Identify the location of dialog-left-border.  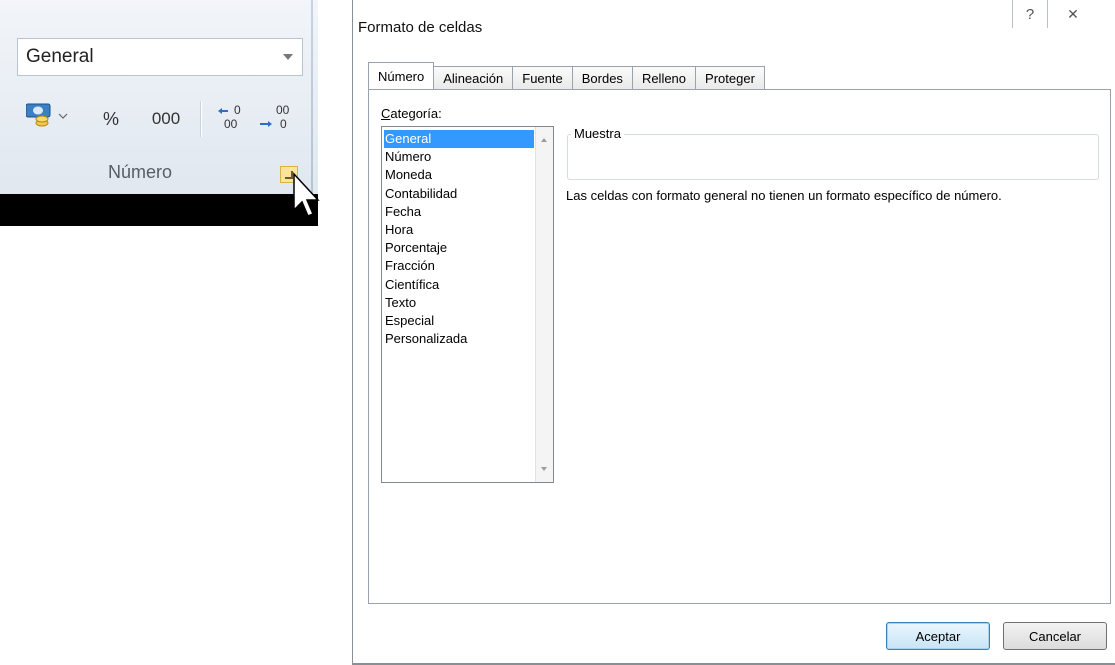
(352, 332).